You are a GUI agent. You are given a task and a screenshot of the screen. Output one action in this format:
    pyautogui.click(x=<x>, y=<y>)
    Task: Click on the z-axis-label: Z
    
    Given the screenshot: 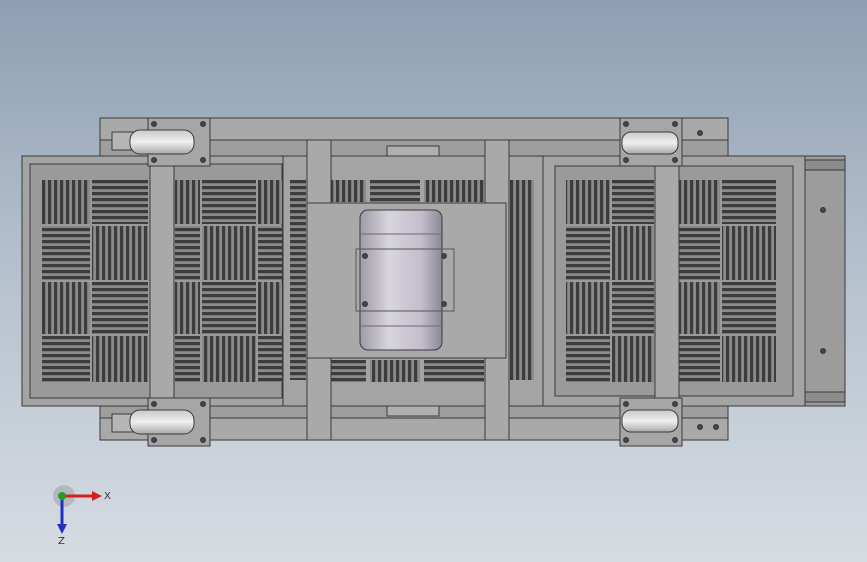 What is the action you would take?
    pyautogui.click(x=61, y=541)
    